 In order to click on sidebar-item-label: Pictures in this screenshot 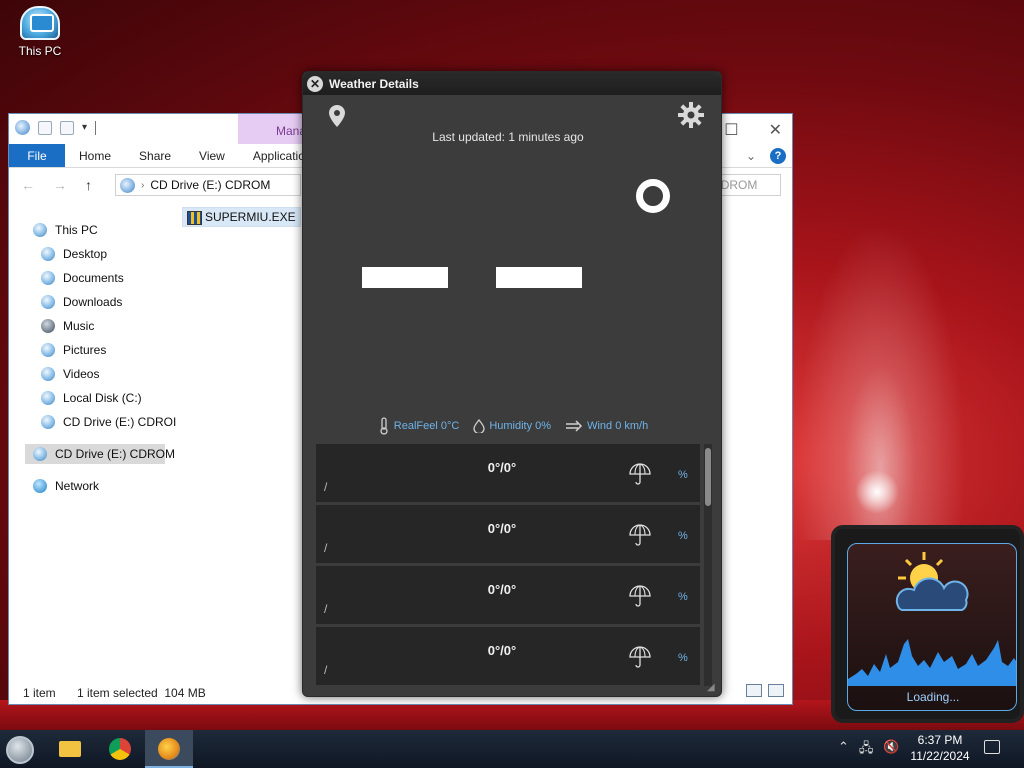, I will do `click(85, 350)`.